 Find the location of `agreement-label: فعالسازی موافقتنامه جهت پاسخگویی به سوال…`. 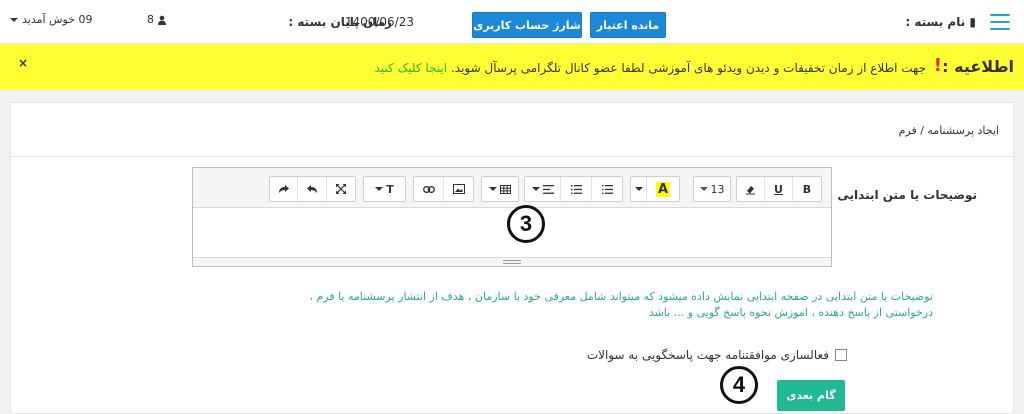

agreement-label: فعالسازی موافقتنامه جهت پاسخگویی به سوال… is located at coordinates (707, 355).